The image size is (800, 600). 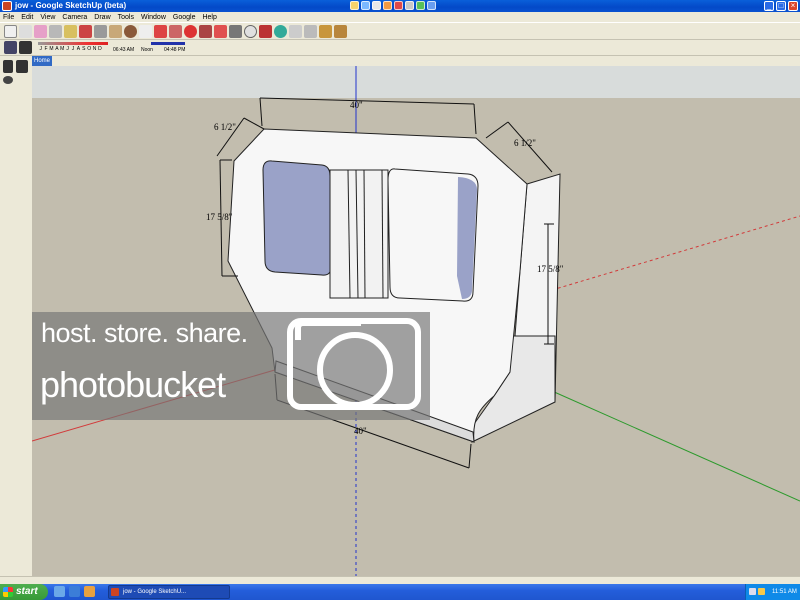 What do you see at coordinates (209, 17) in the screenshot?
I see `menu-help: Help` at bounding box center [209, 17].